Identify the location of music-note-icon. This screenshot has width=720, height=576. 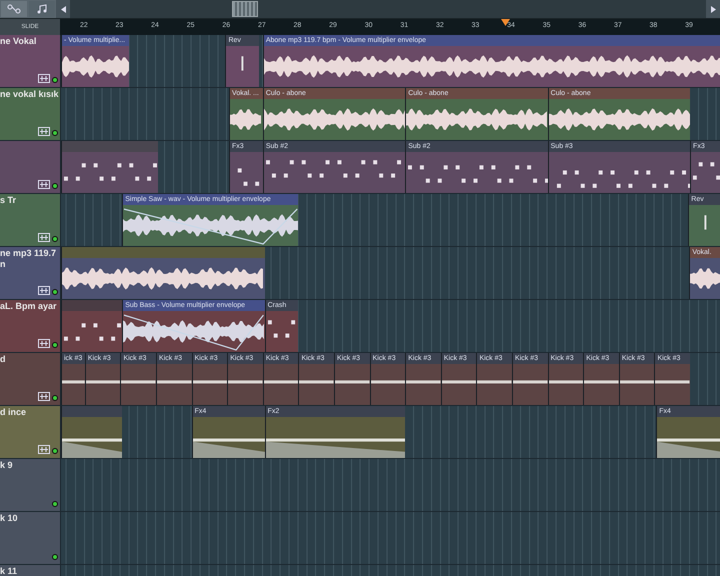
(42, 9).